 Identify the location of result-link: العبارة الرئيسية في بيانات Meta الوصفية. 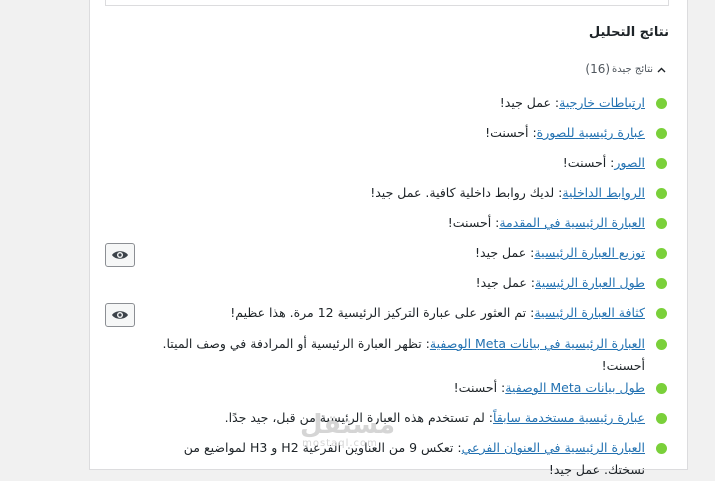
(537, 343).